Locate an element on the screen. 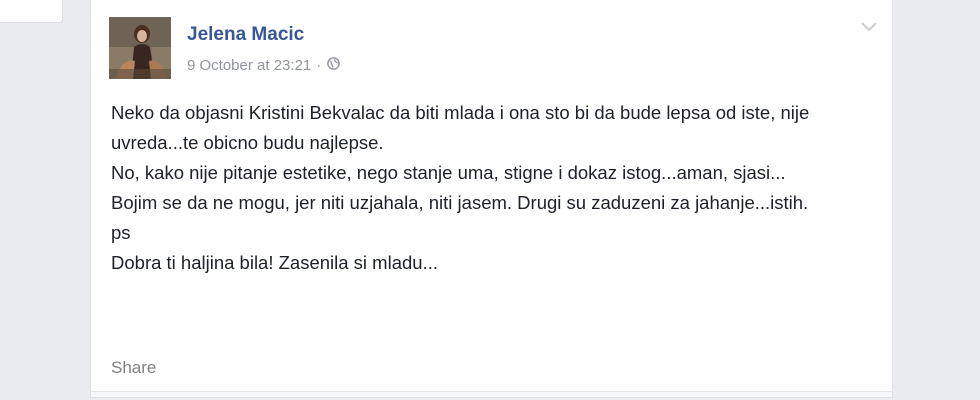  post-meta: 9 October at 23:21 · is located at coordinates (264, 65).